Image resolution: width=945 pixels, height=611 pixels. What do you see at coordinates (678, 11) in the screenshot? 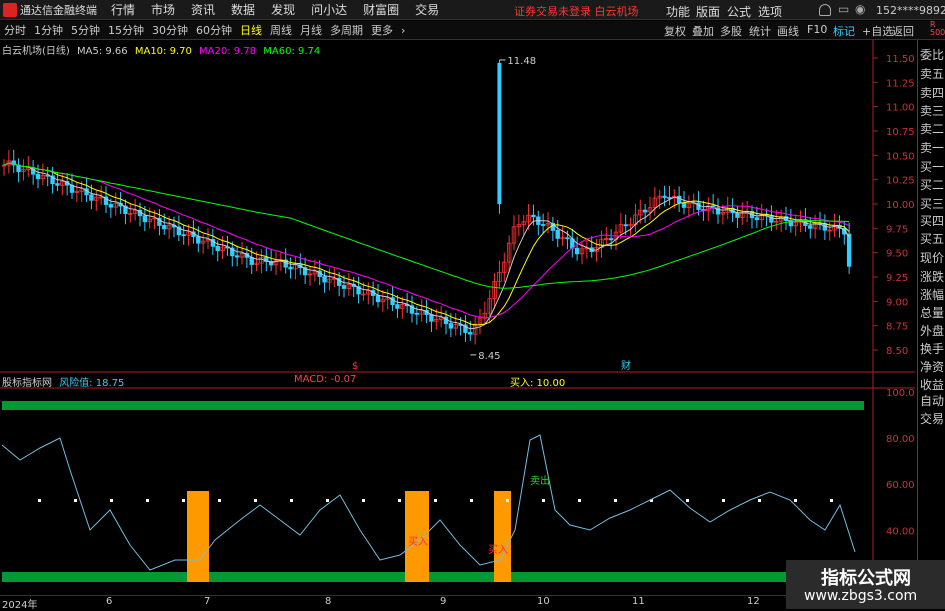
I see `menu-item-function: 功能` at bounding box center [678, 11].